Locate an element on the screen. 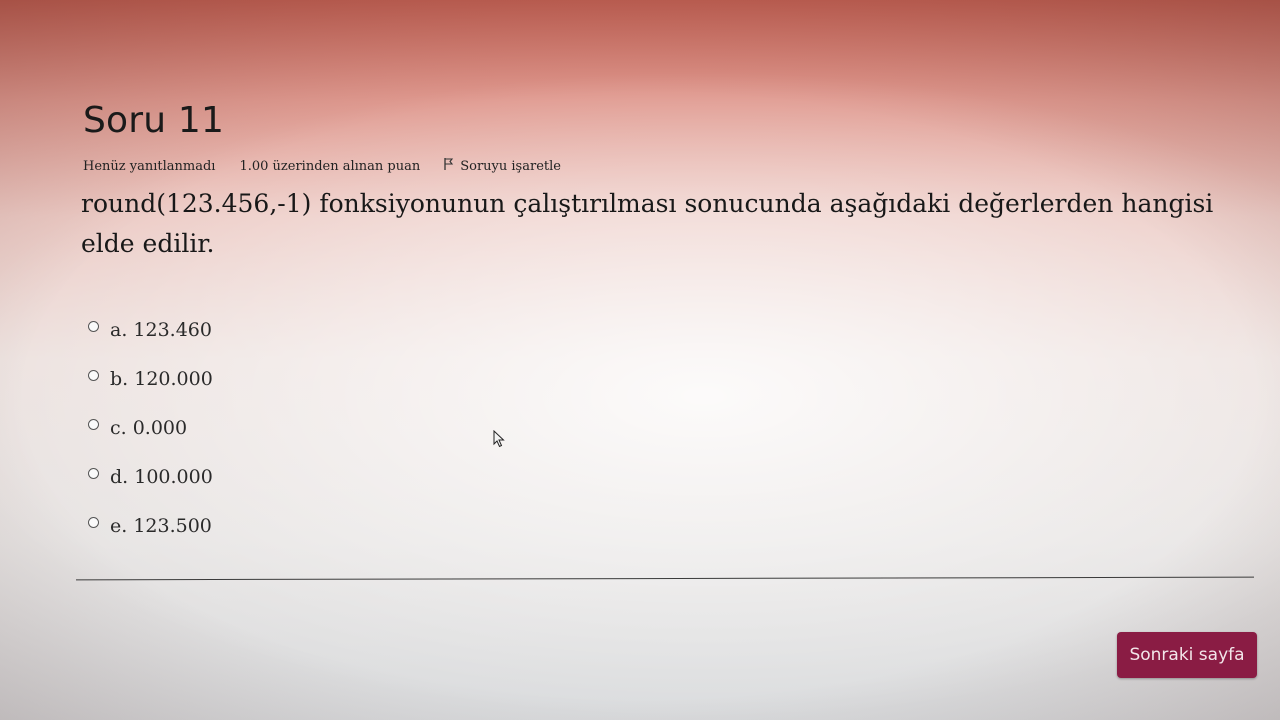  question-title: Soru 11 is located at coordinates (154, 120).